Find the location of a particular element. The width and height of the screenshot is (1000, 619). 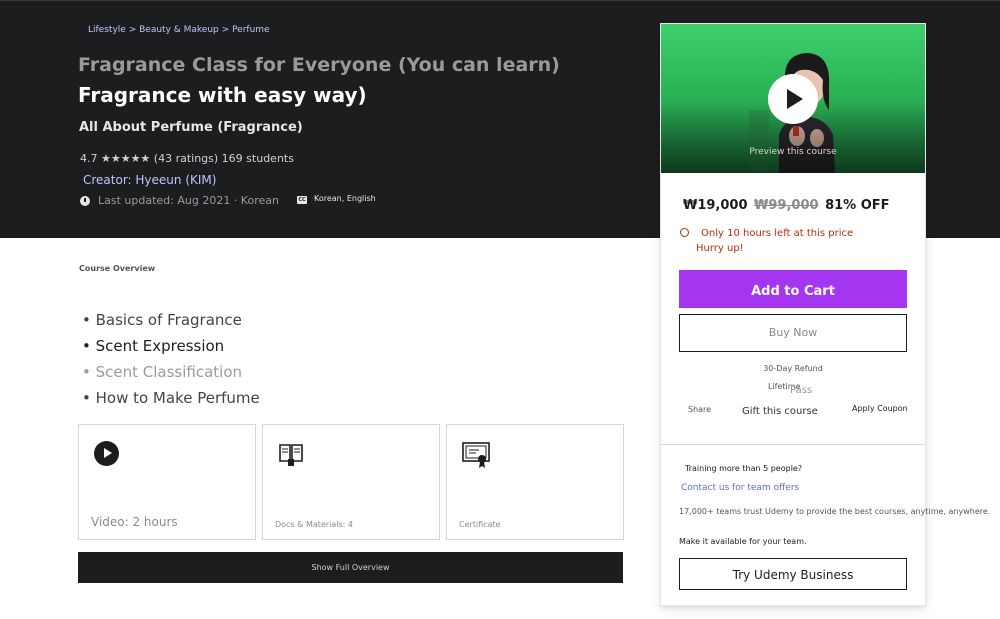

hurry-text: Hurry up! is located at coordinates (720, 248).